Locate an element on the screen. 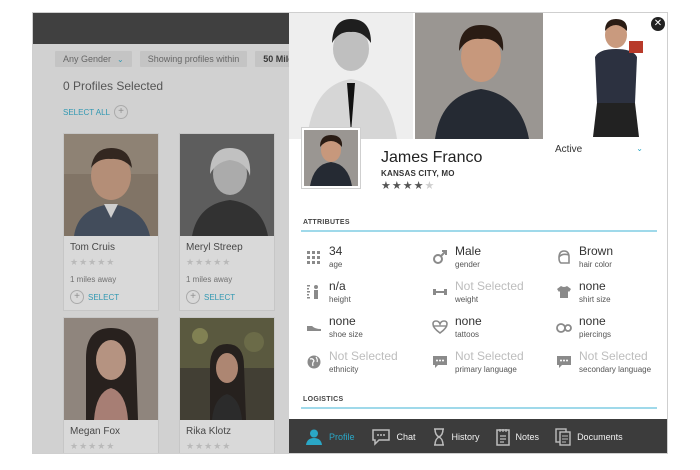  attribute-label: age is located at coordinates (336, 264).